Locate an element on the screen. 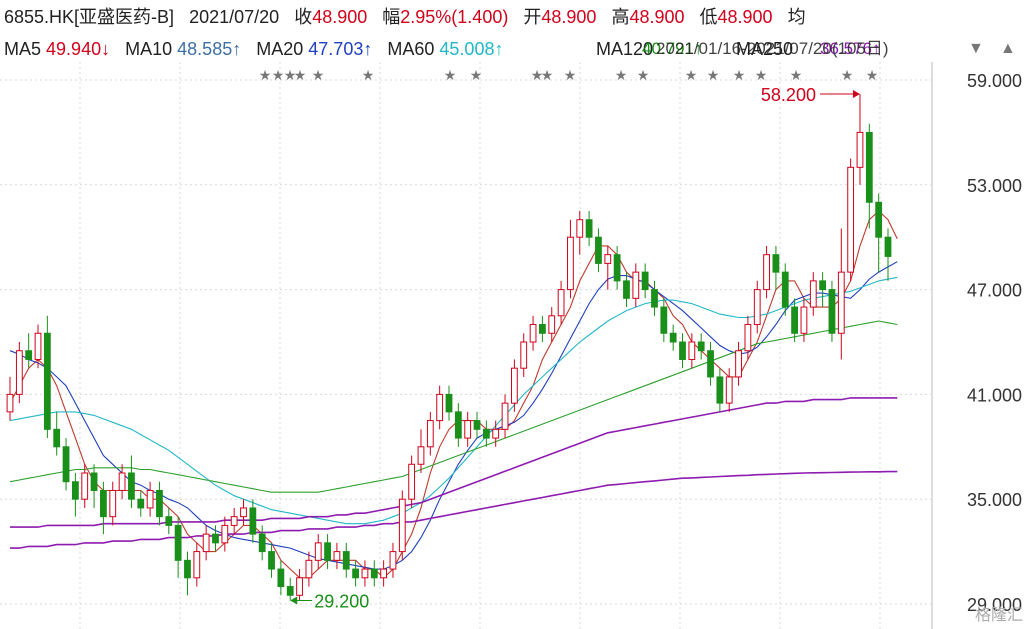 This screenshot has width=1027, height=629. low-annotation: 29.200 is located at coordinates (341, 602).